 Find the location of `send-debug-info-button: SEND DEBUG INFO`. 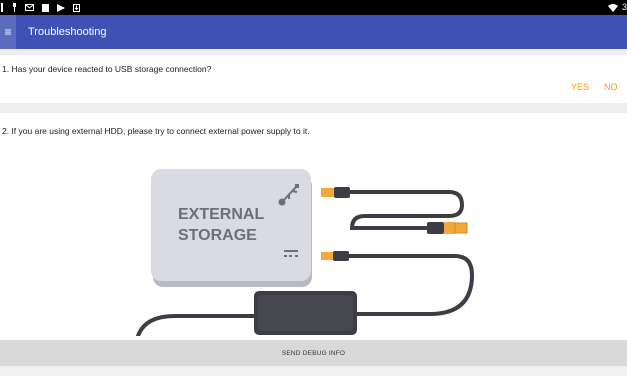

send-debug-info-button: SEND DEBUG INFO is located at coordinates (313, 353).